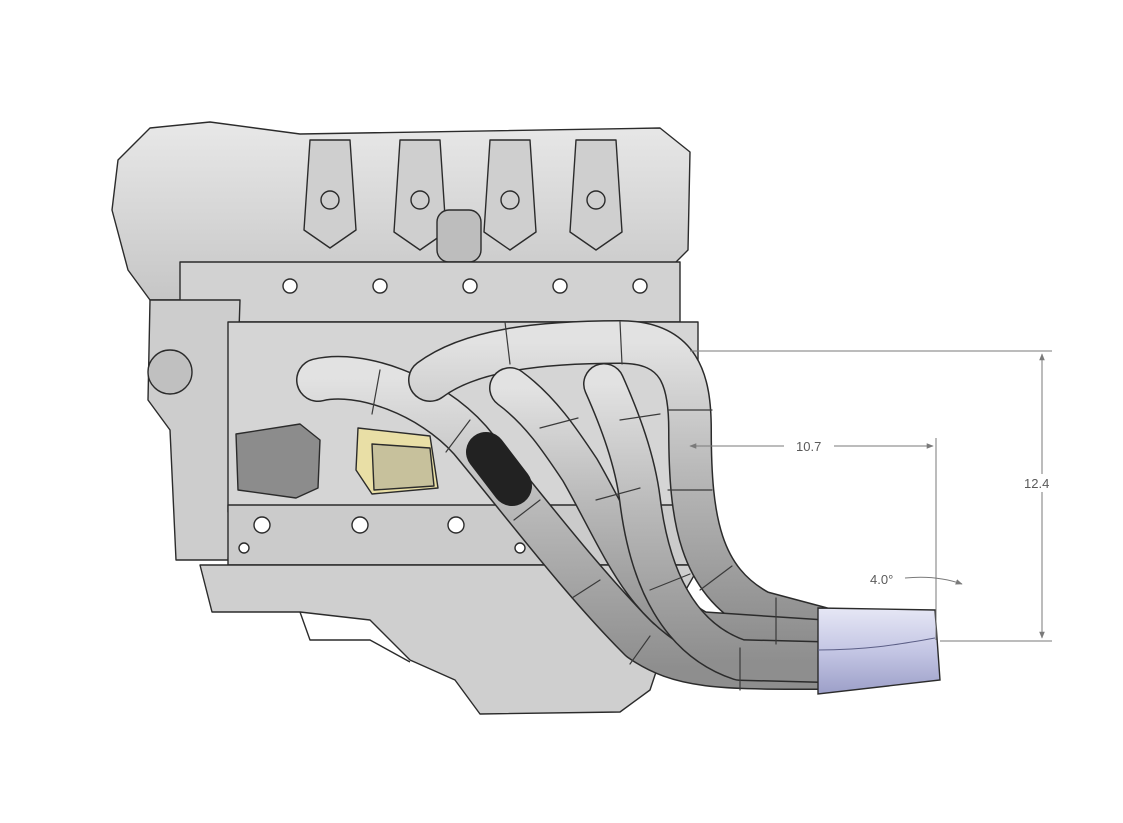 The width and height of the screenshot is (1123, 823). What do you see at coordinates (430, 292) in the screenshot?
I see `cylinder-head` at bounding box center [430, 292].